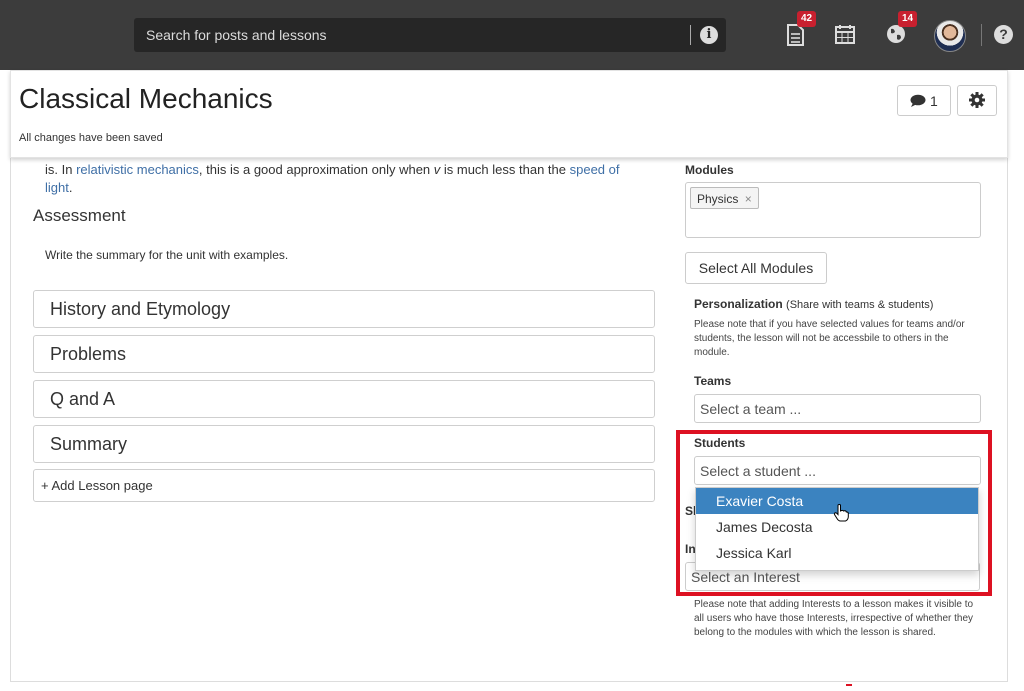  What do you see at coordinates (738, 304) in the screenshot?
I see `personalization-label: Personalization` at bounding box center [738, 304].